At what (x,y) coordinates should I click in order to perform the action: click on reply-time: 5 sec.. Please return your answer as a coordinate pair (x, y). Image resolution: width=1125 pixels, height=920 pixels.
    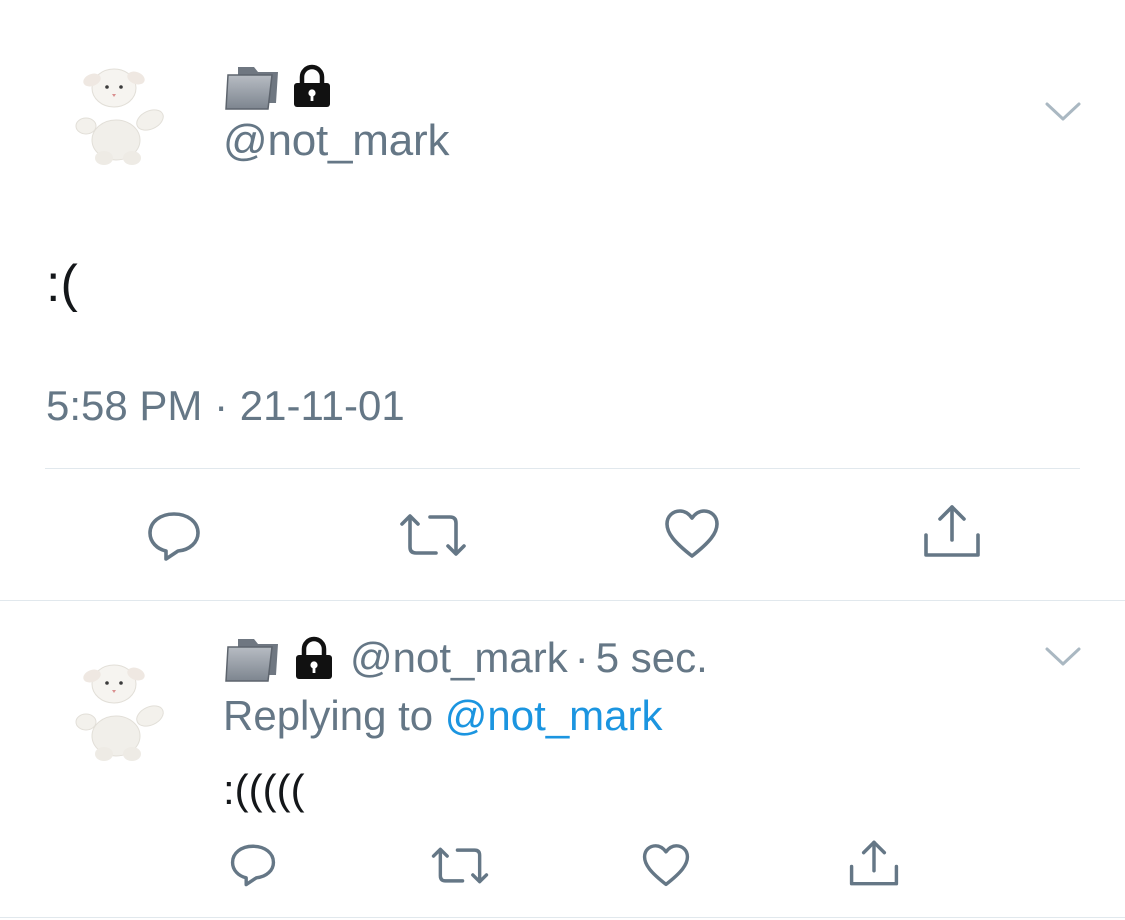
    Looking at the image, I should click on (652, 658).